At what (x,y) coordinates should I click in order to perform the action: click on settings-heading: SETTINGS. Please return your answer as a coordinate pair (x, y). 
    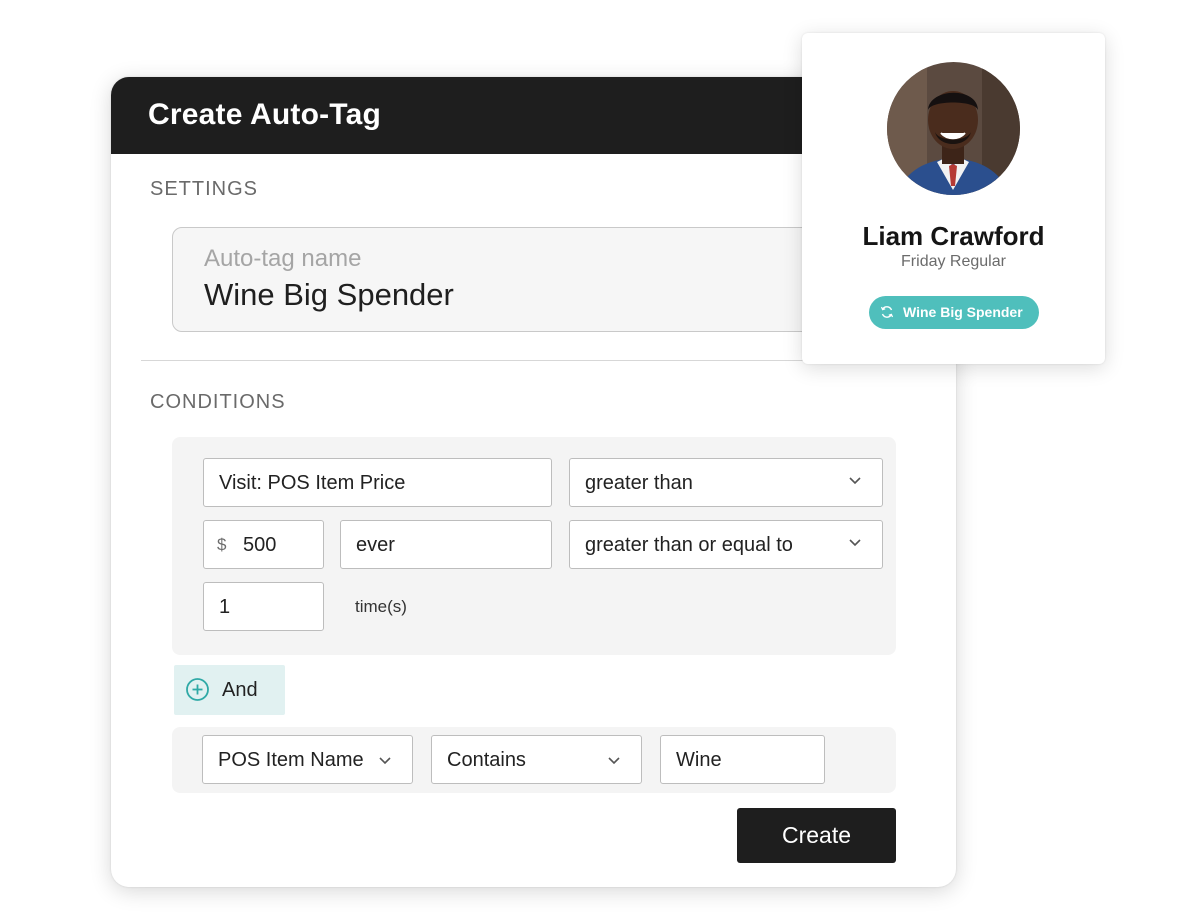
    Looking at the image, I should click on (204, 189).